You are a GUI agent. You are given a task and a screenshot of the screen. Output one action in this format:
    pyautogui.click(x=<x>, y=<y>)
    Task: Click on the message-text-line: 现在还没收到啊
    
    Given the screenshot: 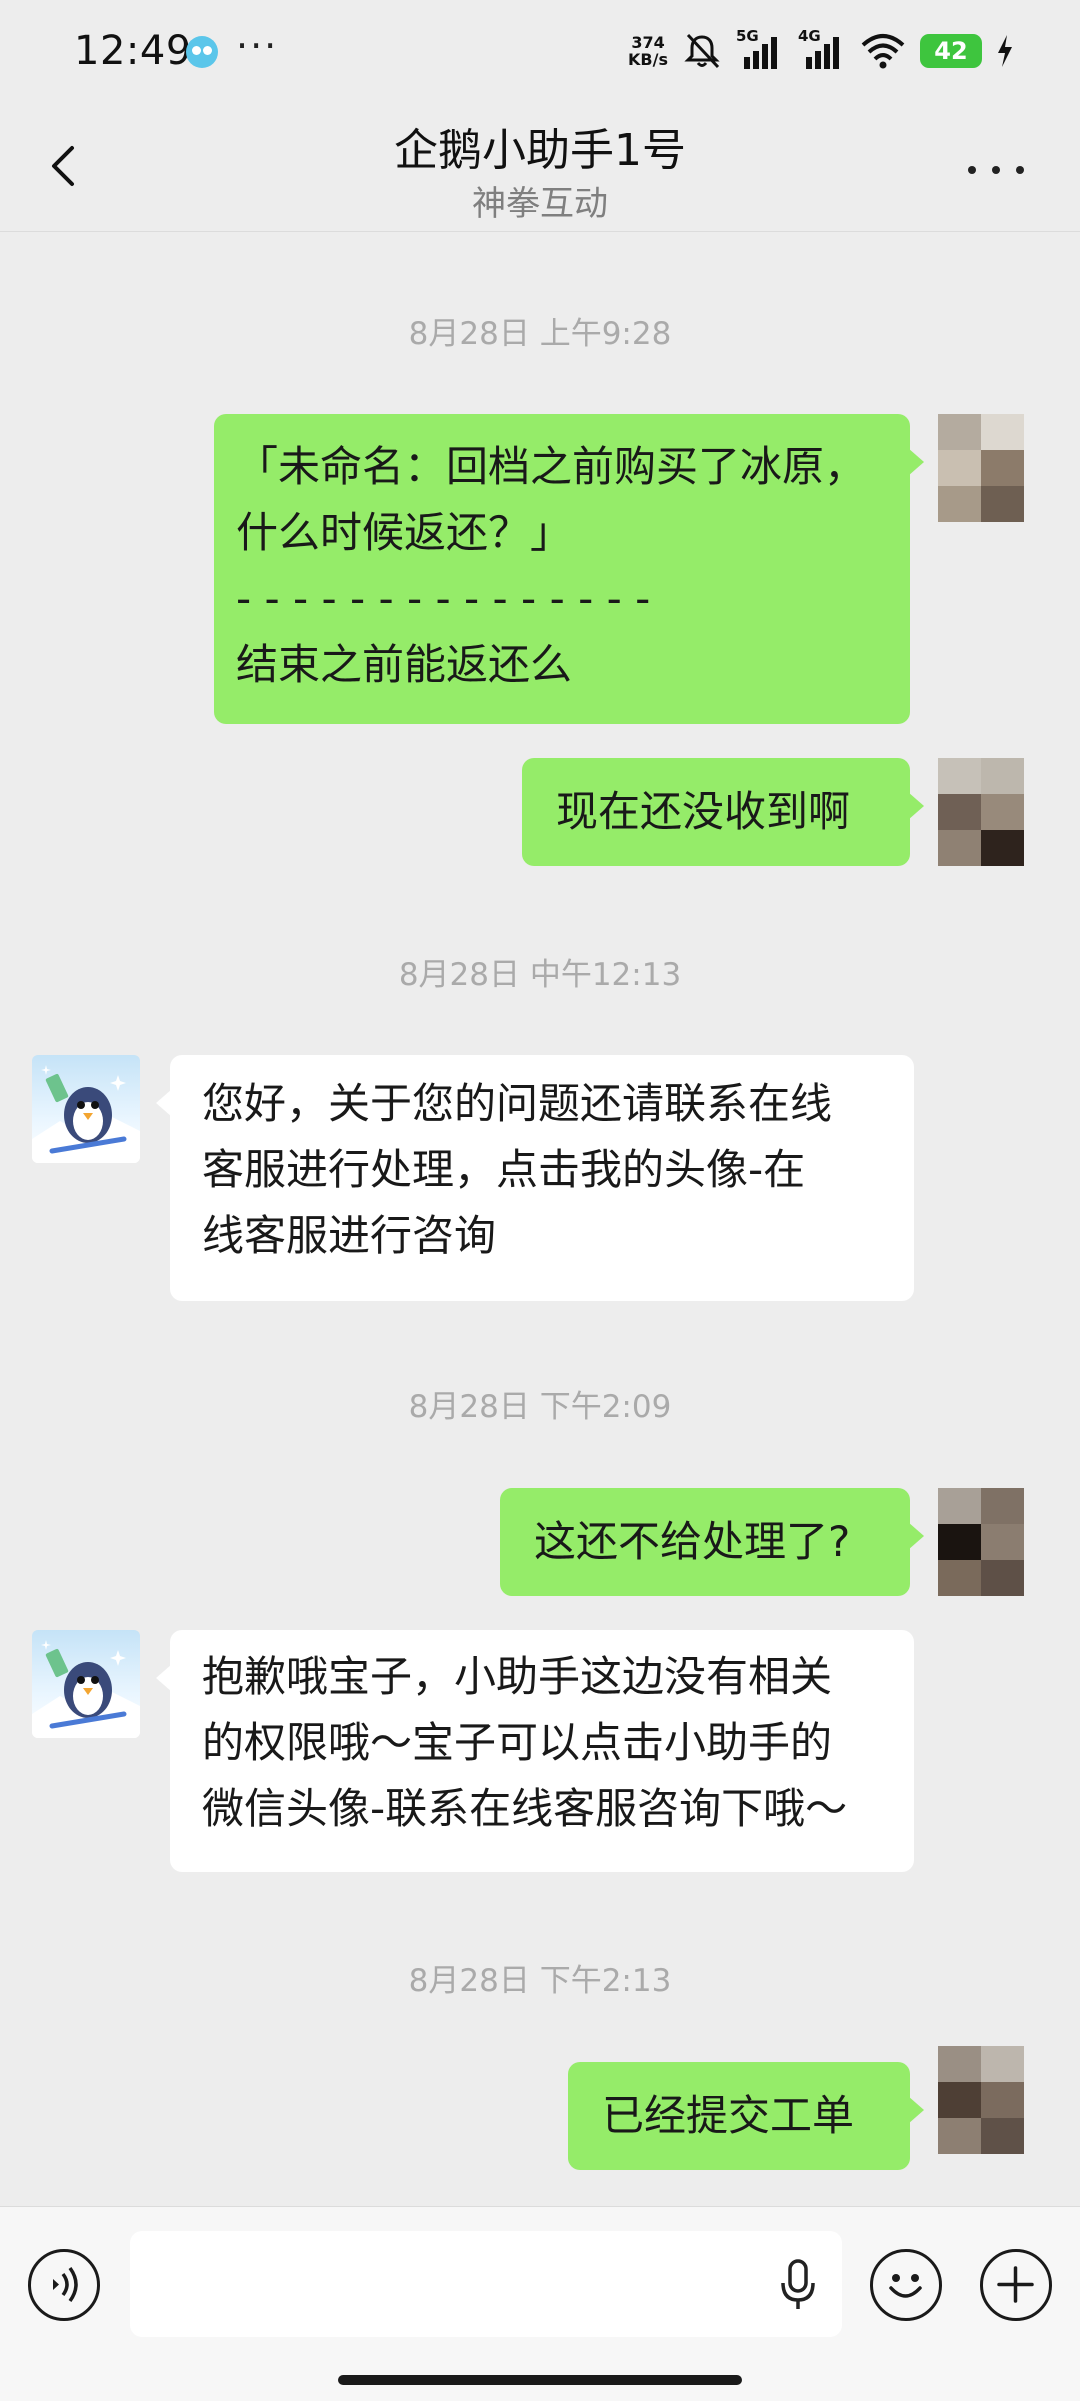 What is the action you would take?
    pyautogui.click(x=703, y=811)
    